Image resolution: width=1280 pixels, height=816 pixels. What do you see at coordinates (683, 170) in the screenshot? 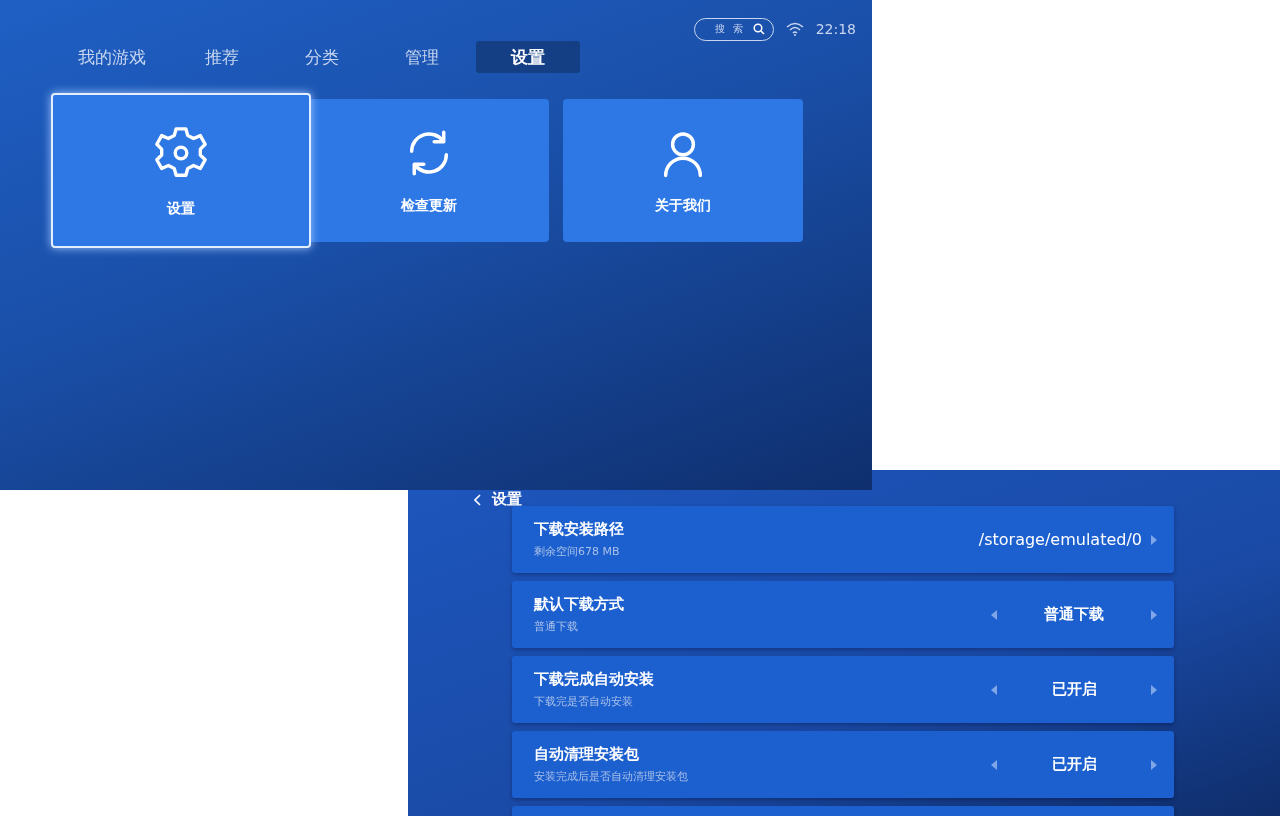
I see `menu-tile: 关于我们` at bounding box center [683, 170].